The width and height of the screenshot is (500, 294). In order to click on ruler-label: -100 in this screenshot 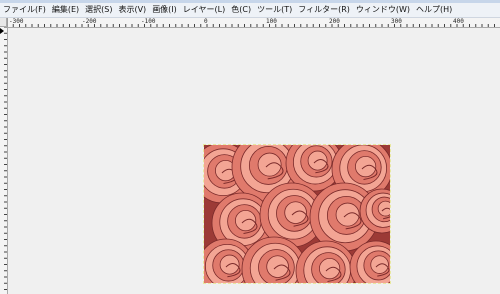, I will do `click(148, 21)`.